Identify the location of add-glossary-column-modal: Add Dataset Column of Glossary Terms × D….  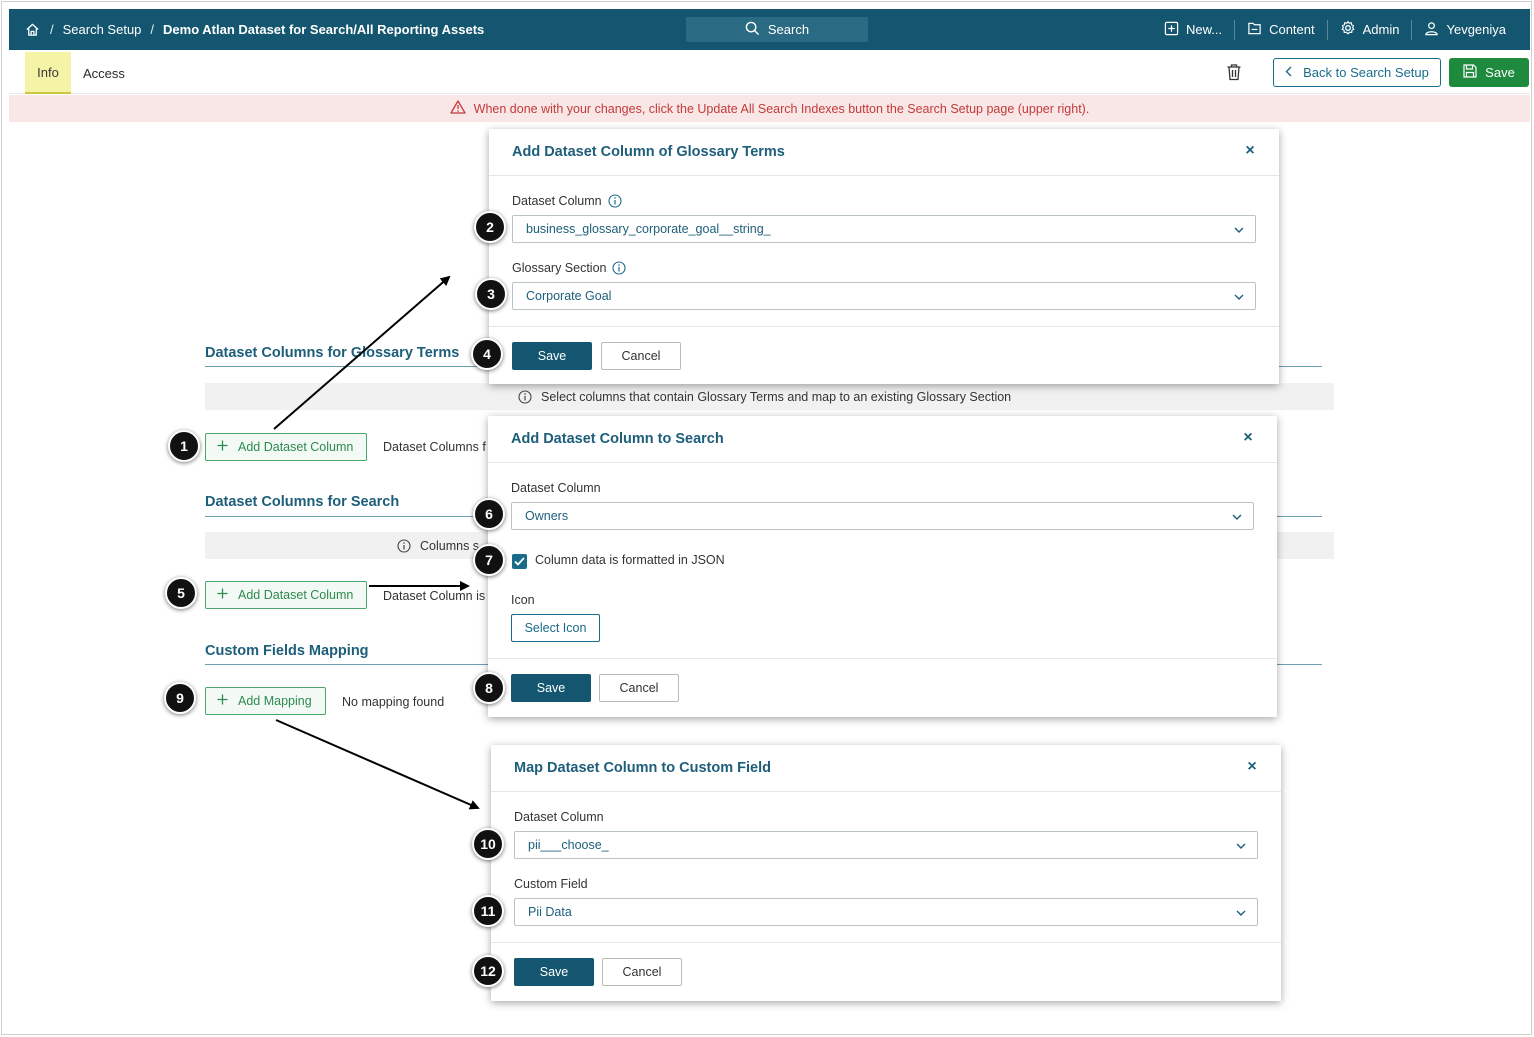
(884, 256).